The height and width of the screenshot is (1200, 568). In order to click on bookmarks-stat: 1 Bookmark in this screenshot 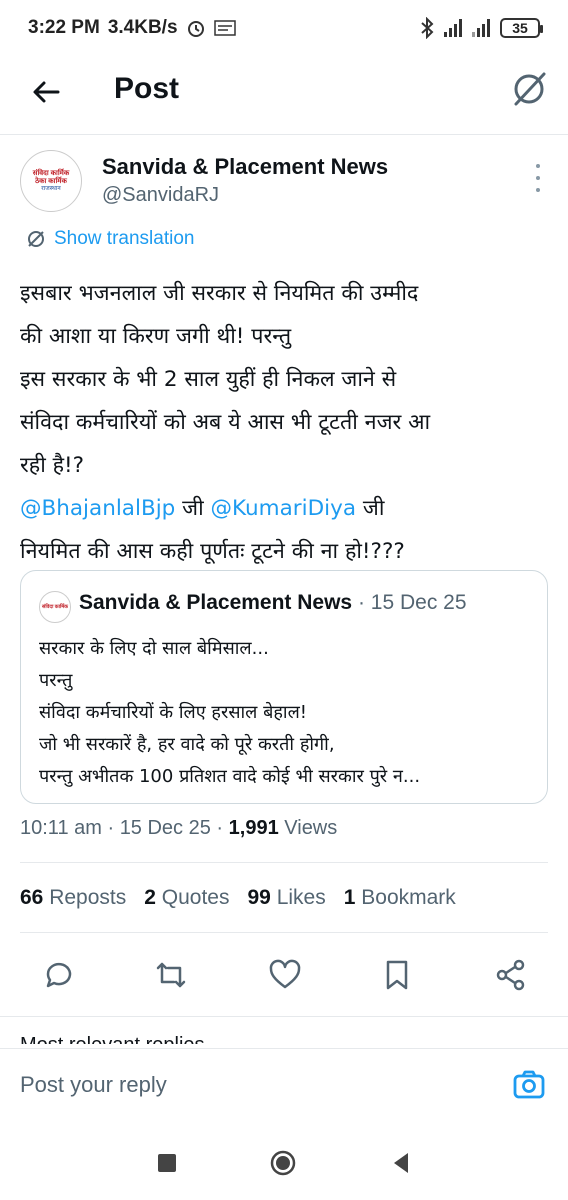, I will do `click(400, 898)`.